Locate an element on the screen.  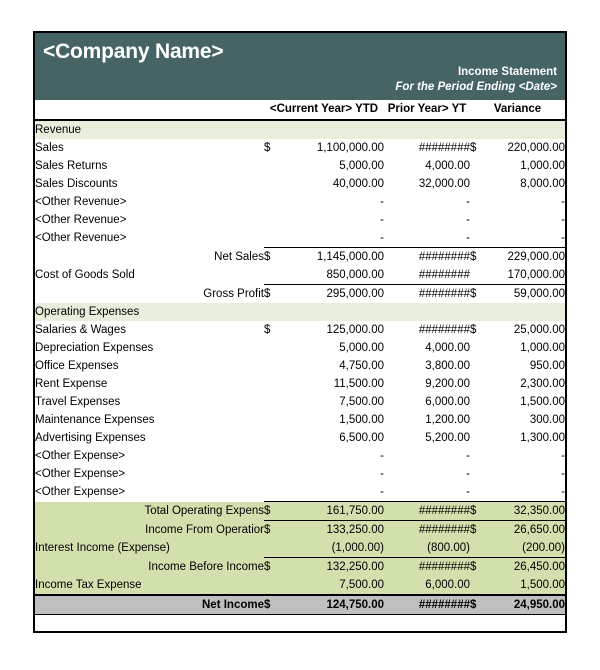
table-row: Office Expenses 4,750.00 3,800.00 950.00 is located at coordinates (300, 366).